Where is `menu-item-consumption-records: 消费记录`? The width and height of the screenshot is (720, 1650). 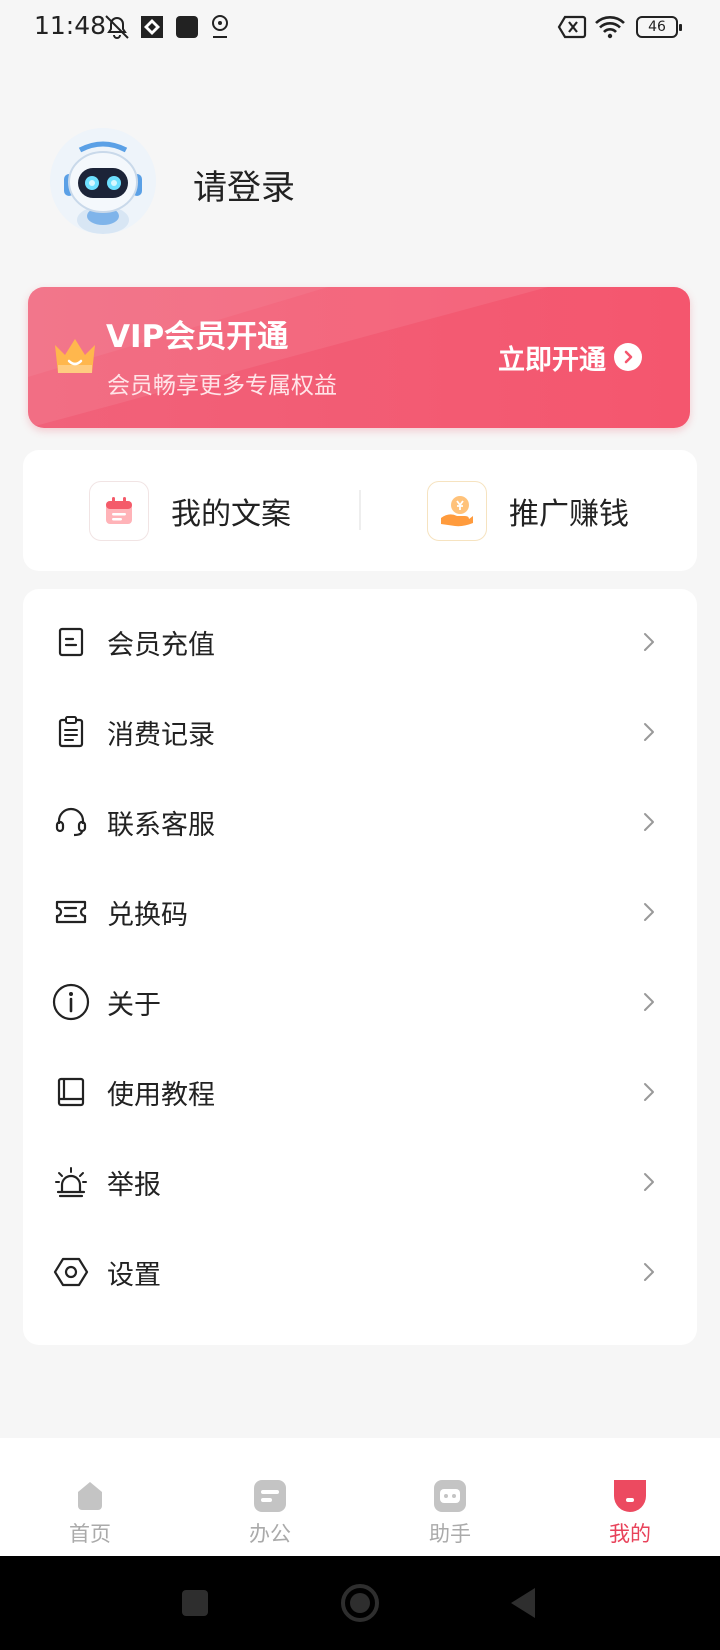 menu-item-consumption-records: 消费记录 is located at coordinates (360, 732).